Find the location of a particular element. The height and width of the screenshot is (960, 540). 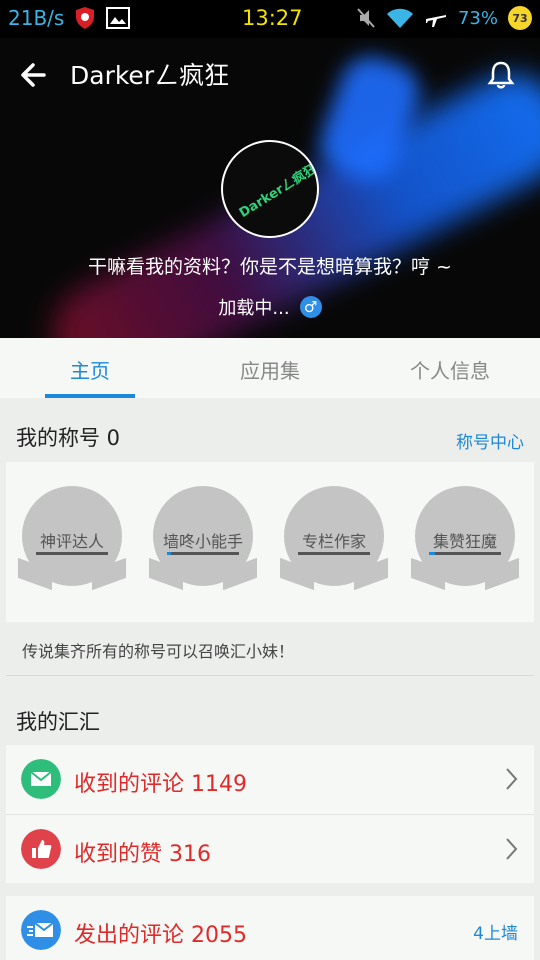

image-icon is located at coordinates (118, 18).